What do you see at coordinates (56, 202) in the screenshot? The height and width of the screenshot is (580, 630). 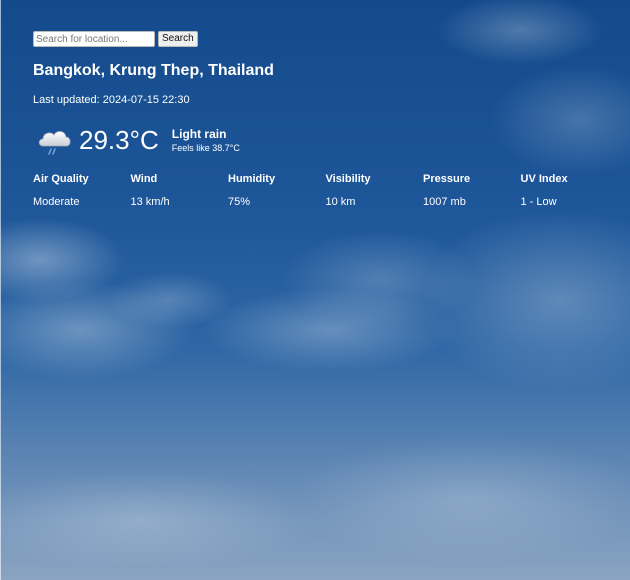 I see `detail-value-air-quality: Moderate` at bounding box center [56, 202].